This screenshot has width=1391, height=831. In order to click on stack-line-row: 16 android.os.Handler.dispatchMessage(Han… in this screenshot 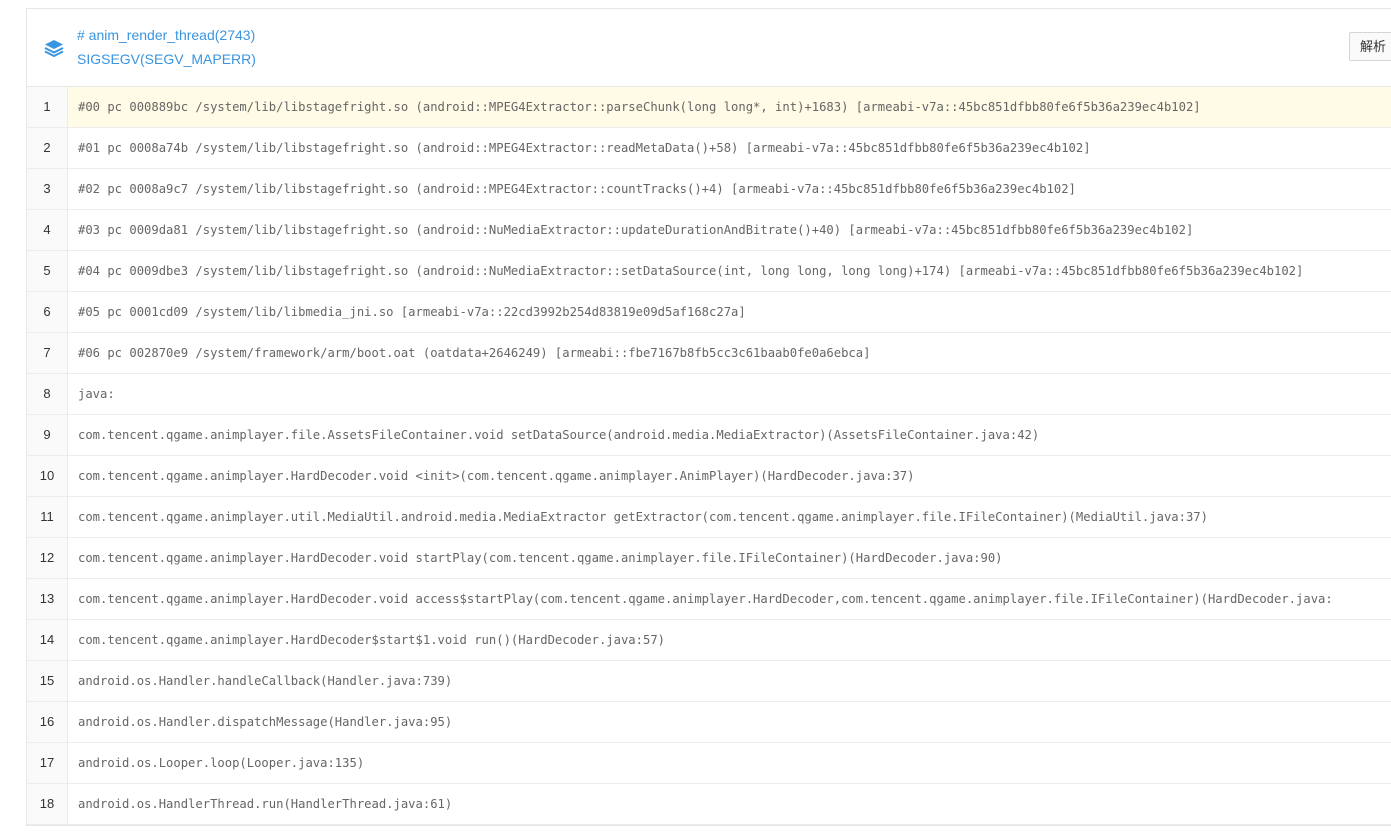, I will do `click(709, 722)`.